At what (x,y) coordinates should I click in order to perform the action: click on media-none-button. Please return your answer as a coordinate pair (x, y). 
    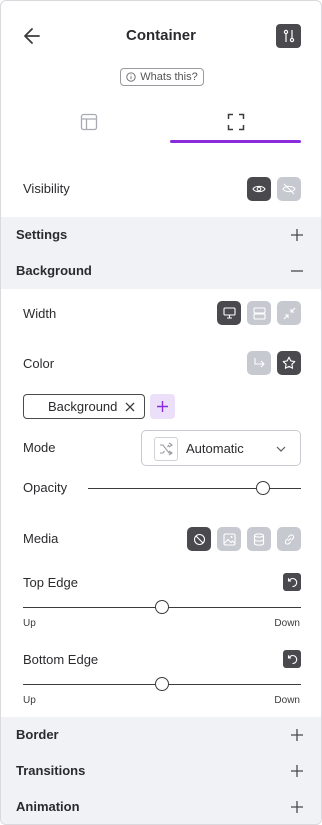
    Looking at the image, I should click on (199, 539).